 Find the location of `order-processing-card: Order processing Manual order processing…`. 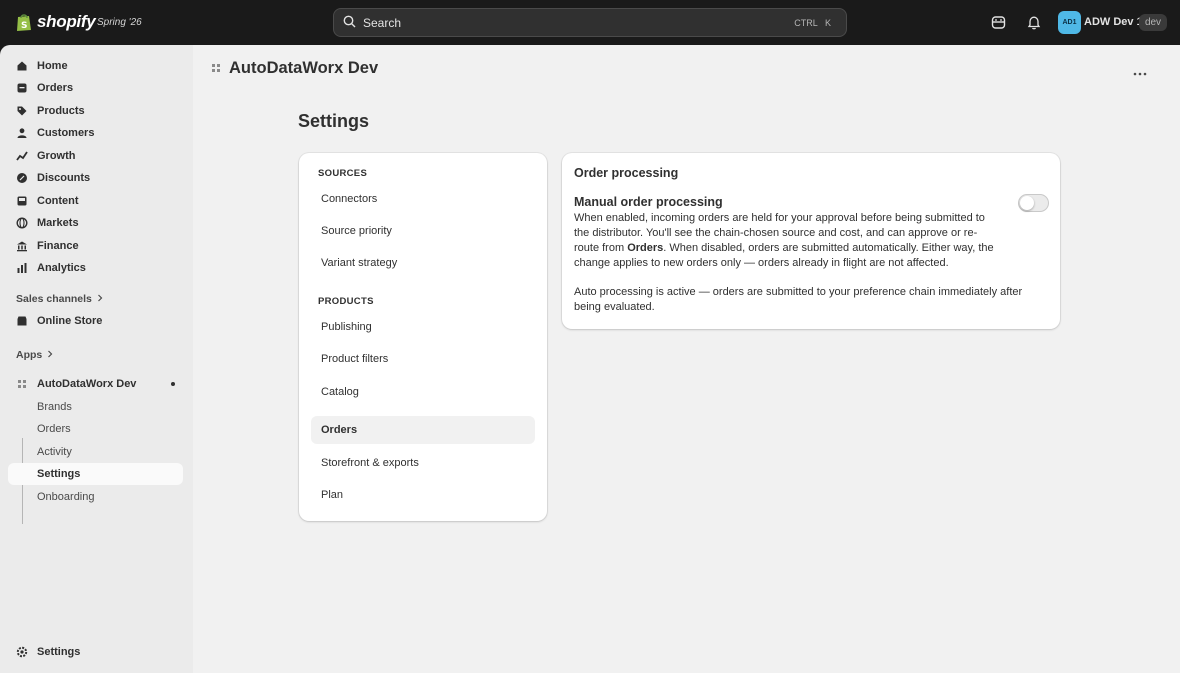

order-processing-card: Order processing Manual order processing… is located at coordinates (811, 241).